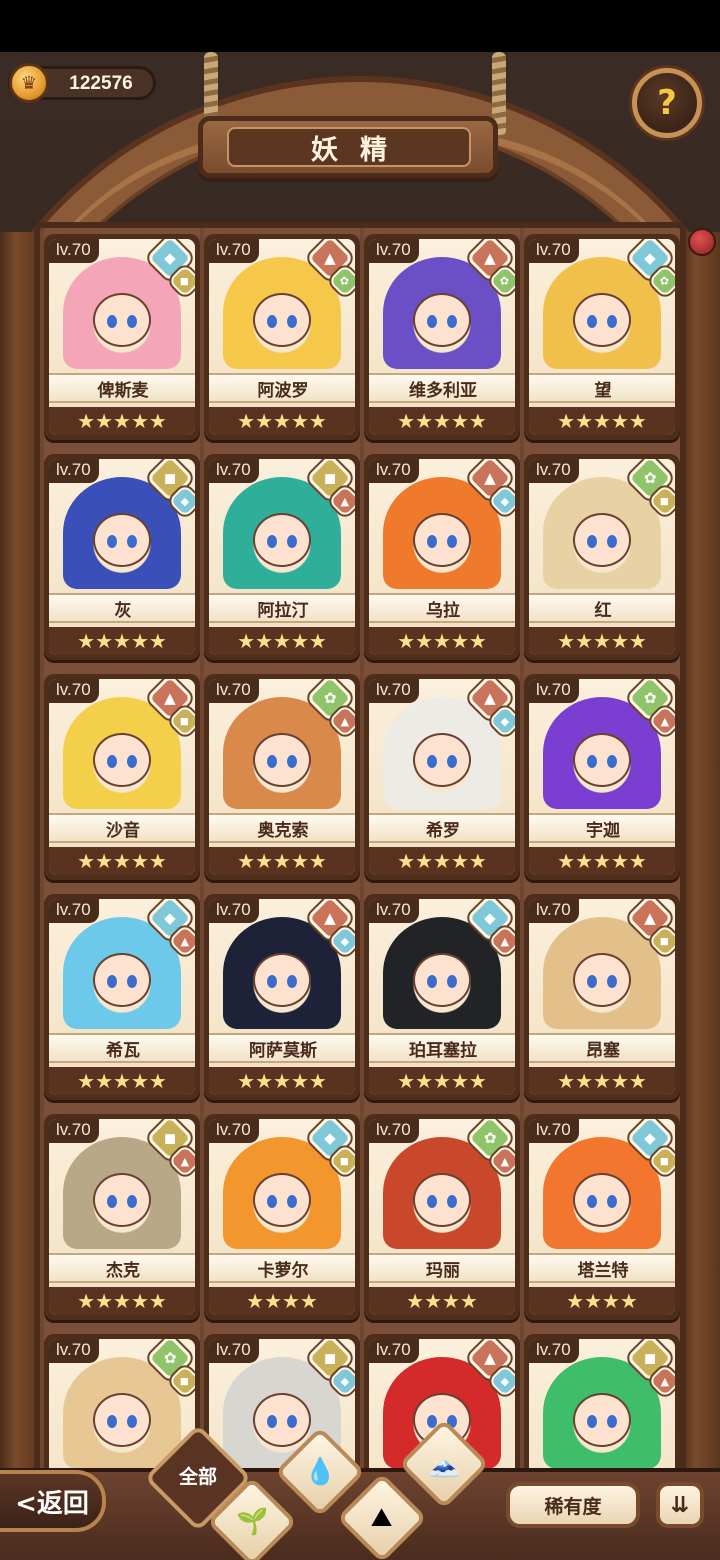 The image size is (720, 1560). Describe the element at coordinates (282, 777) in the screenshot. I see `fairy-card: lv.70 ✿ ▲ 奥克索 ★★★★★` at that location.